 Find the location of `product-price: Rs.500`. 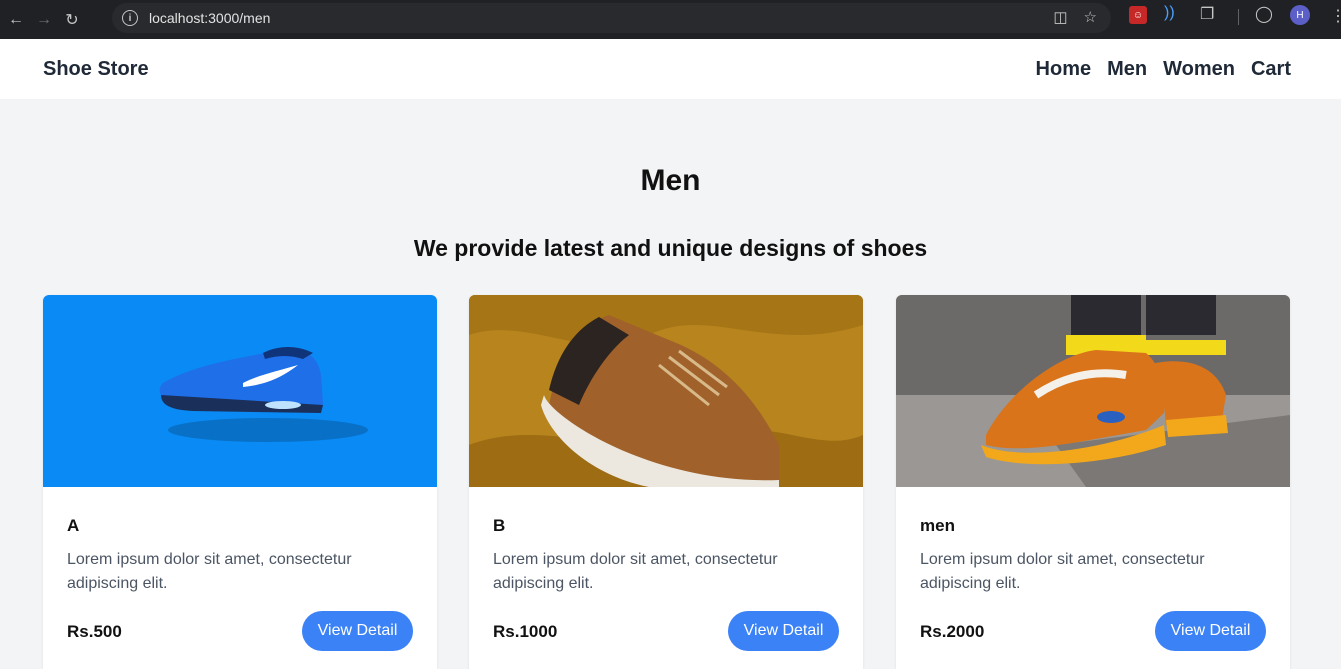

product-price: Rs.500 is located at coordinates (94, 631).